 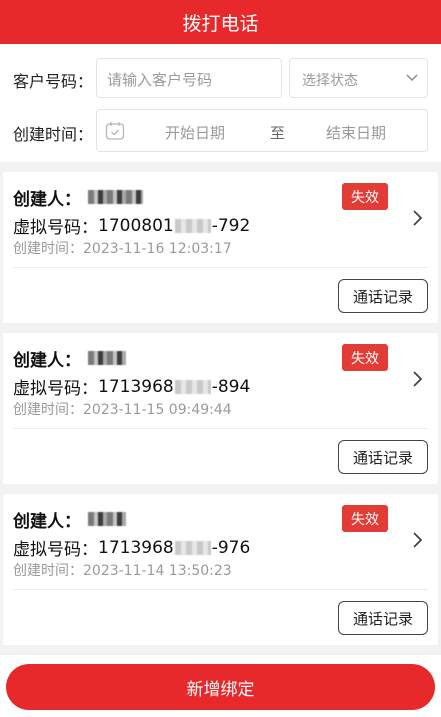 What do you see at coordinates (160, 80) in the screenshot?
I see `customer-number-placeholder: 请输入客户号码` at bounding box center [160, 80].